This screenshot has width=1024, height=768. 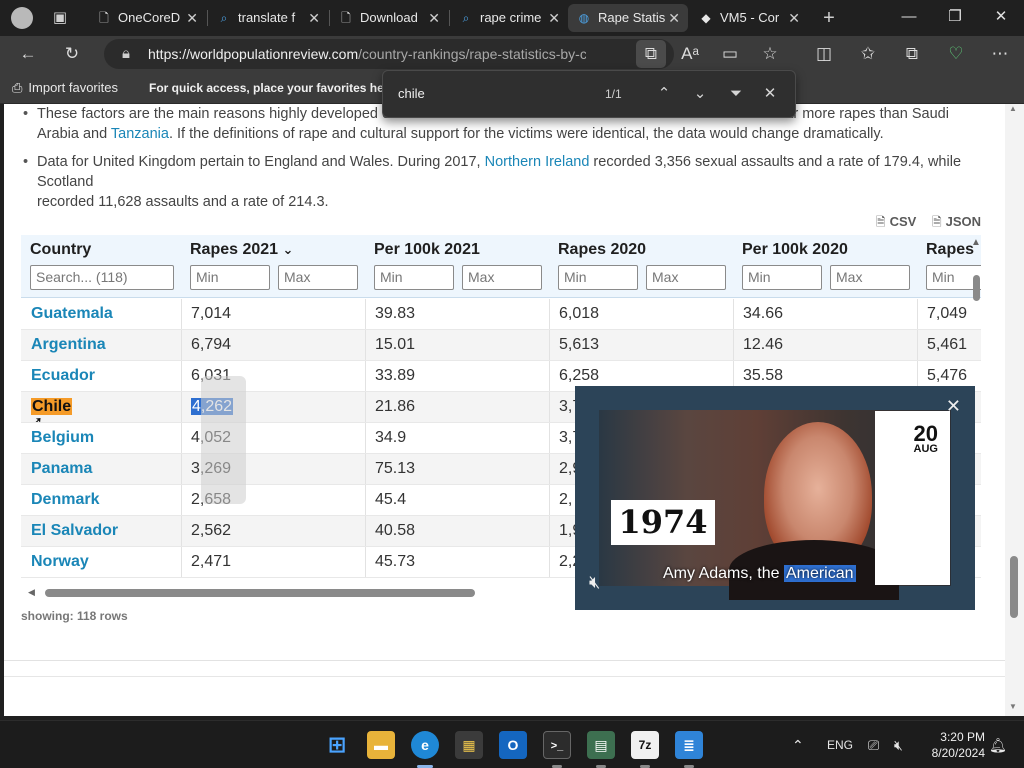 I want to click on mute-icon: 🔇︎, so click(x=594, y=582).